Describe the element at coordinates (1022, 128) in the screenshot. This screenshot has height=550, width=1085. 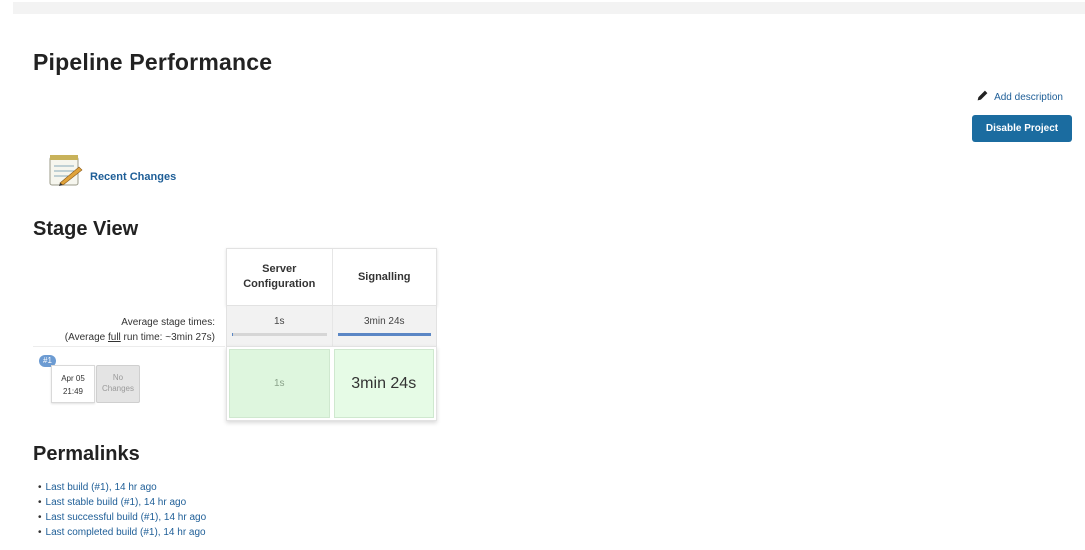
I see `disable-project-button: Disable Project` at that location.